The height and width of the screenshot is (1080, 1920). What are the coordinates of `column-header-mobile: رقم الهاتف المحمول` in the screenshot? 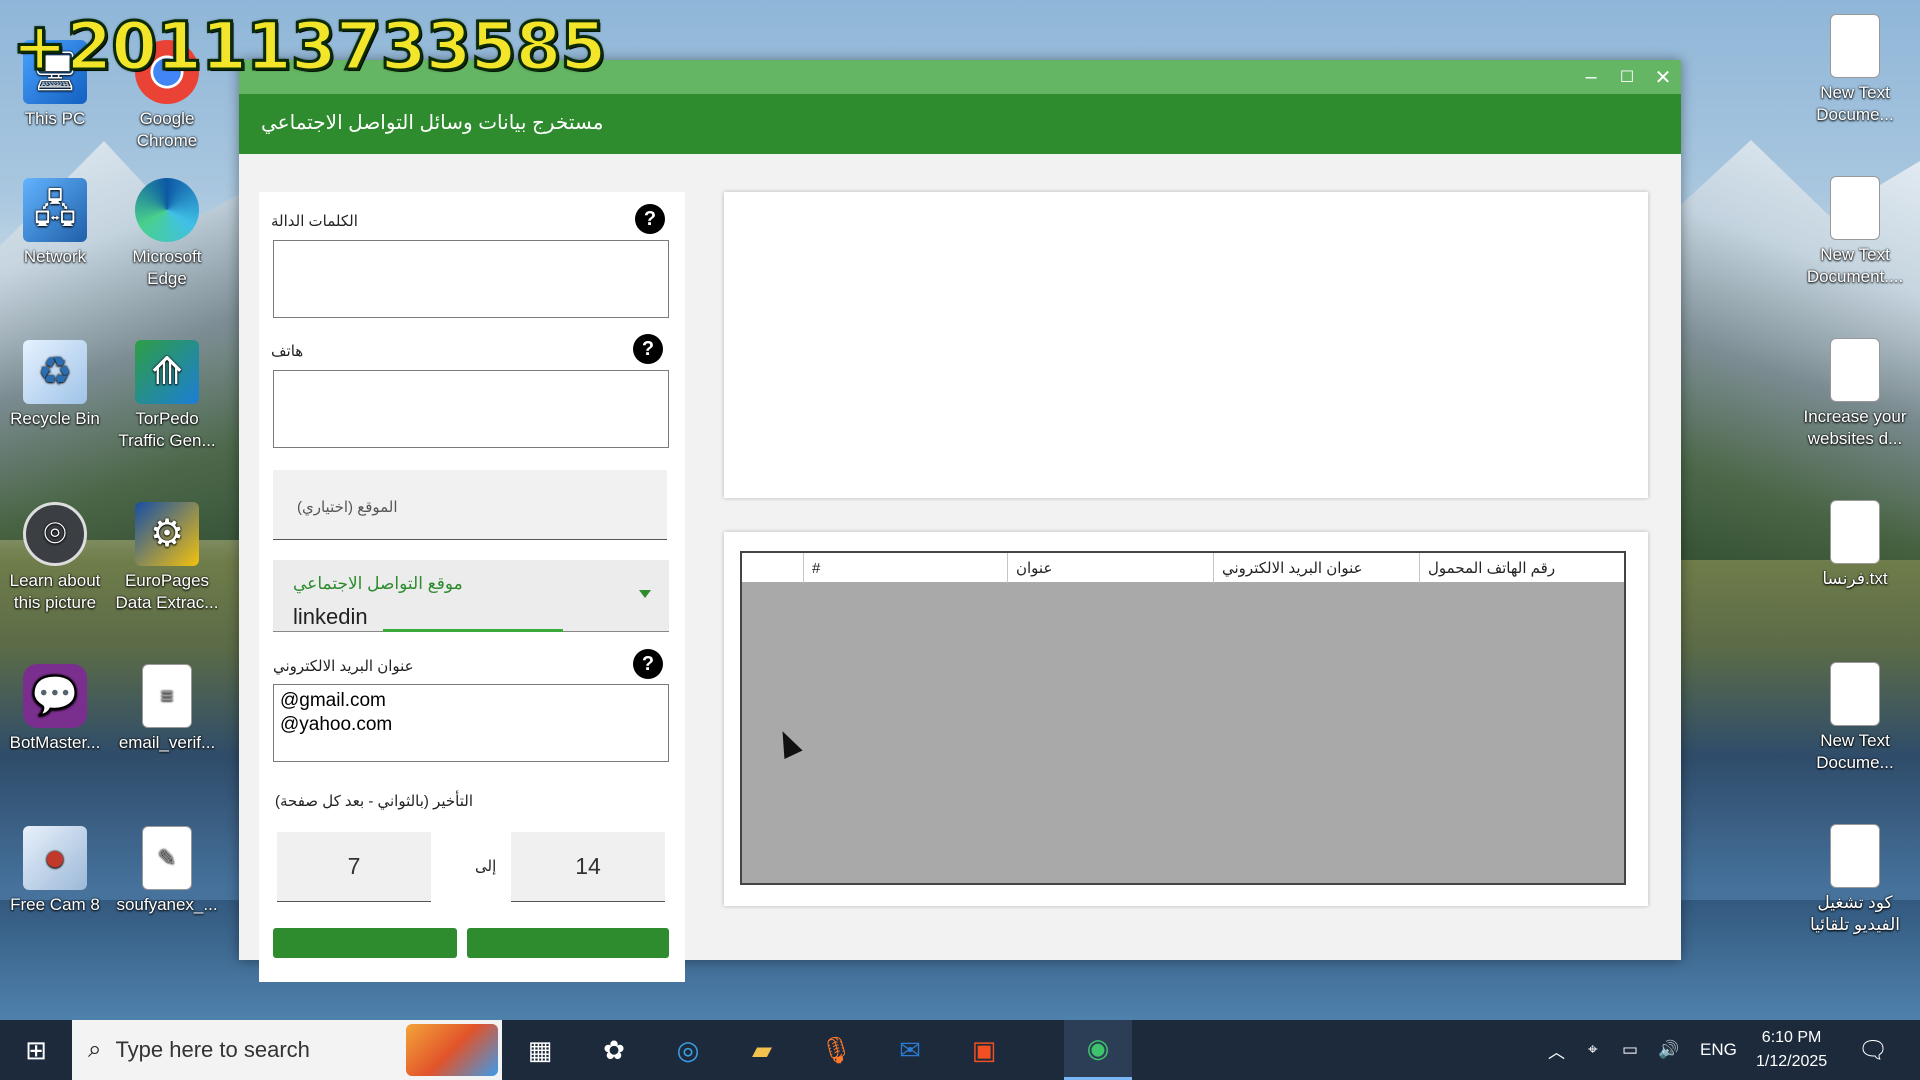 It's located at (1522, 568).